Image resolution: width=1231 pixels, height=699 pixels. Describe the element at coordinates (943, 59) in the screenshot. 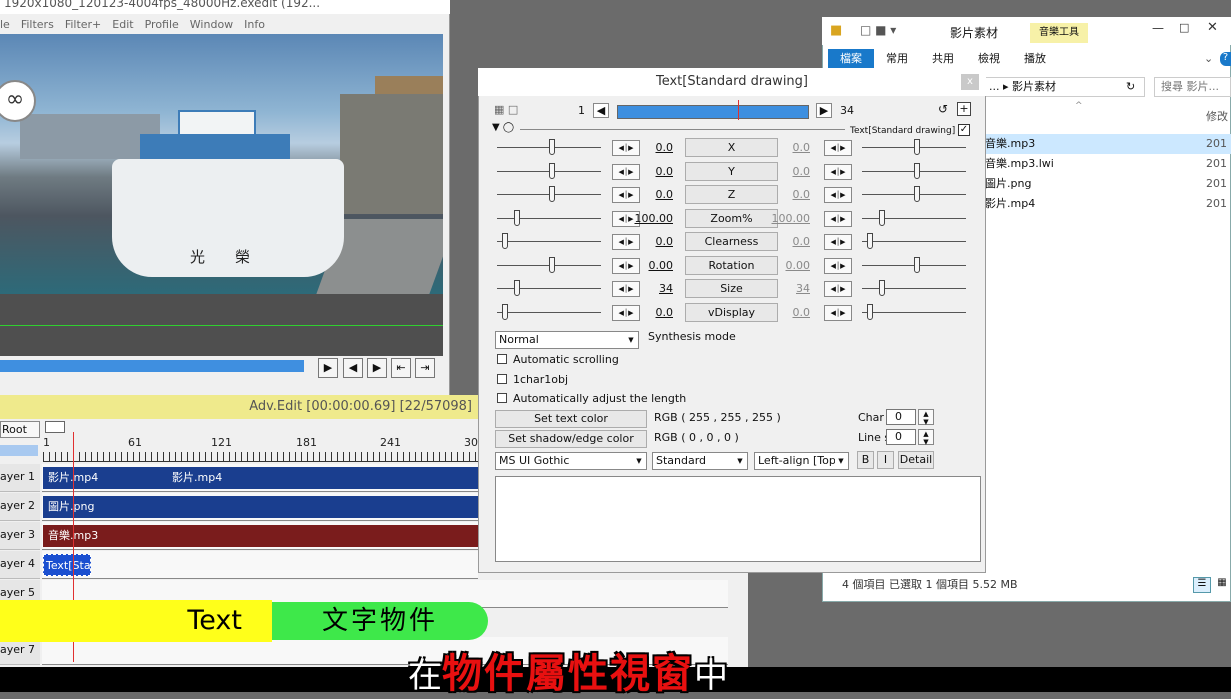

I see `ribbon-tab-share: 共用` at that location.